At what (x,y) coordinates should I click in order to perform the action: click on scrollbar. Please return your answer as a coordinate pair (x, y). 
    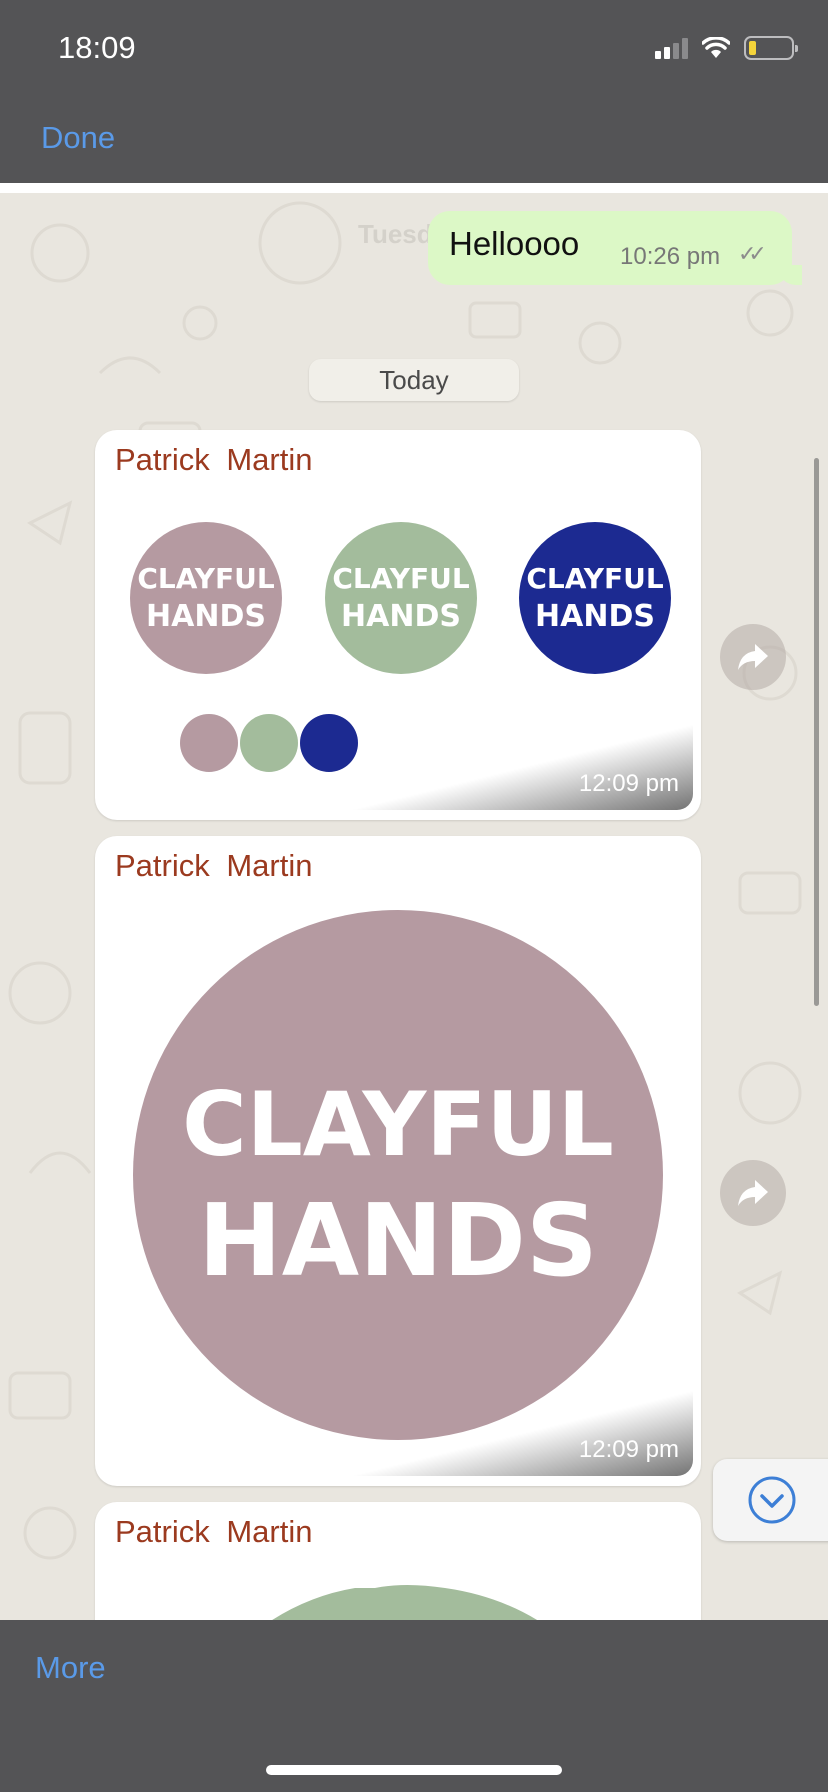
    Looking at the image, I should click on (816, 732).